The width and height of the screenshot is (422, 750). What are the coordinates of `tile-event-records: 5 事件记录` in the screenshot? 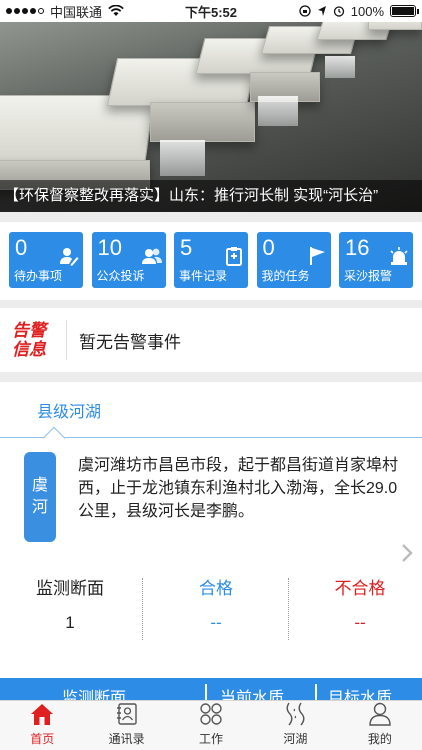 It's located at (211, 260).